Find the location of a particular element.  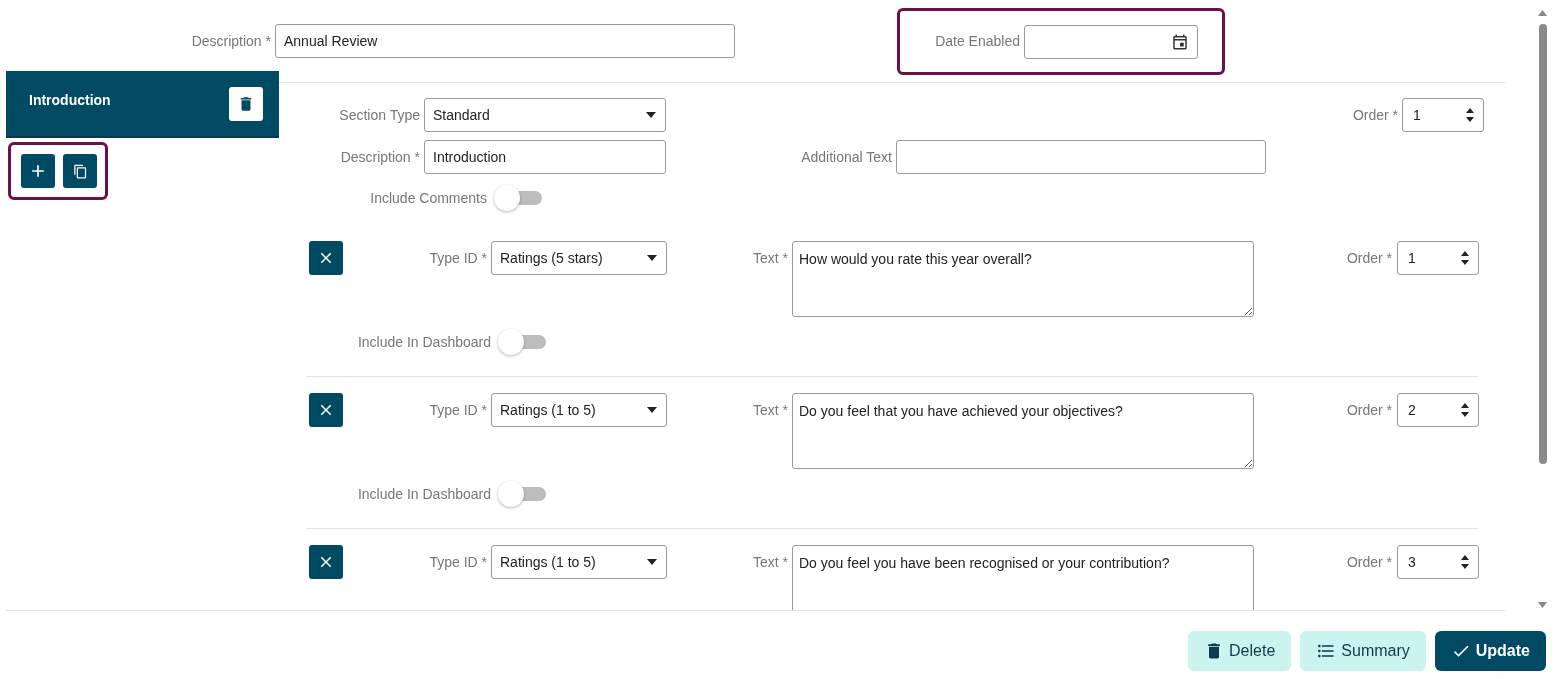

field-label: Section Type is located at coordinates (379, 115).